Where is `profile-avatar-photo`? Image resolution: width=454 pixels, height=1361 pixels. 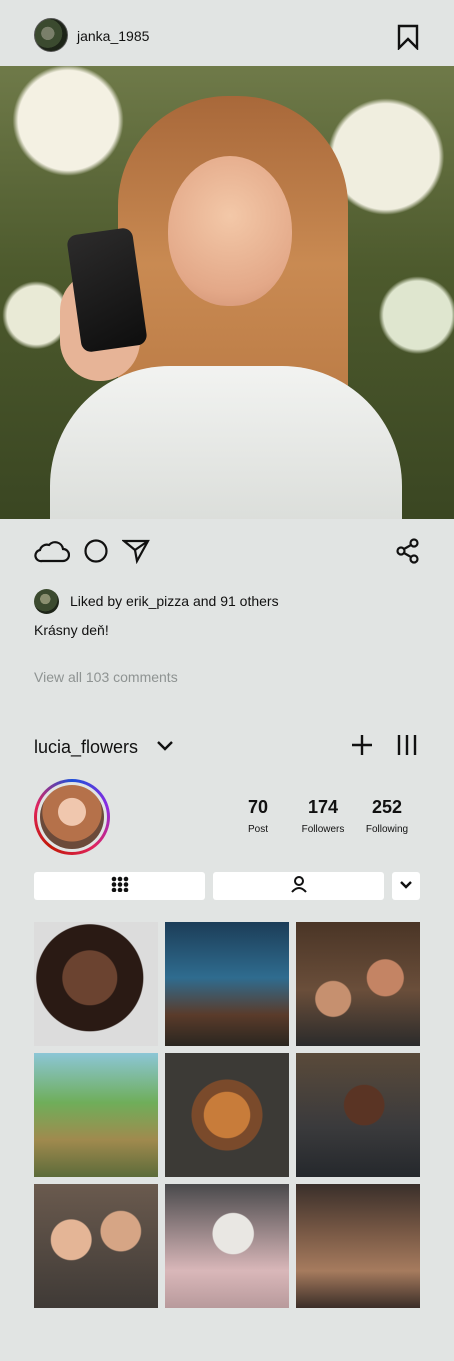
profile-avatar-photo is located at coordinates (72, 817).